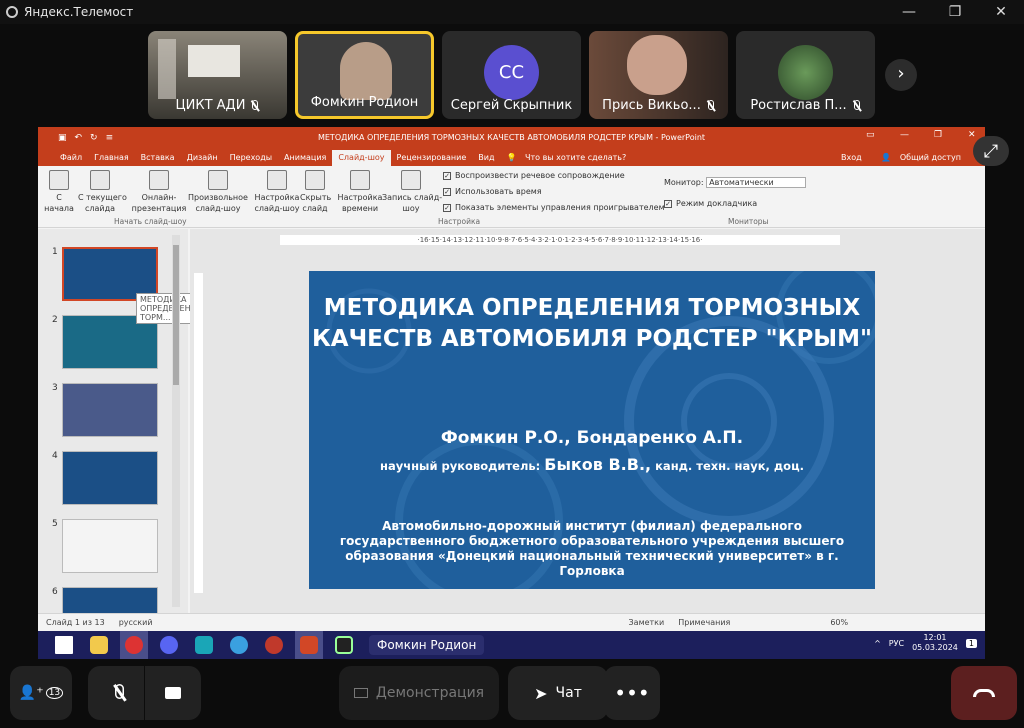 The width and height of the screenshot is (1024, 728). I want to click on close-button: ✕, so click(1001, 12).